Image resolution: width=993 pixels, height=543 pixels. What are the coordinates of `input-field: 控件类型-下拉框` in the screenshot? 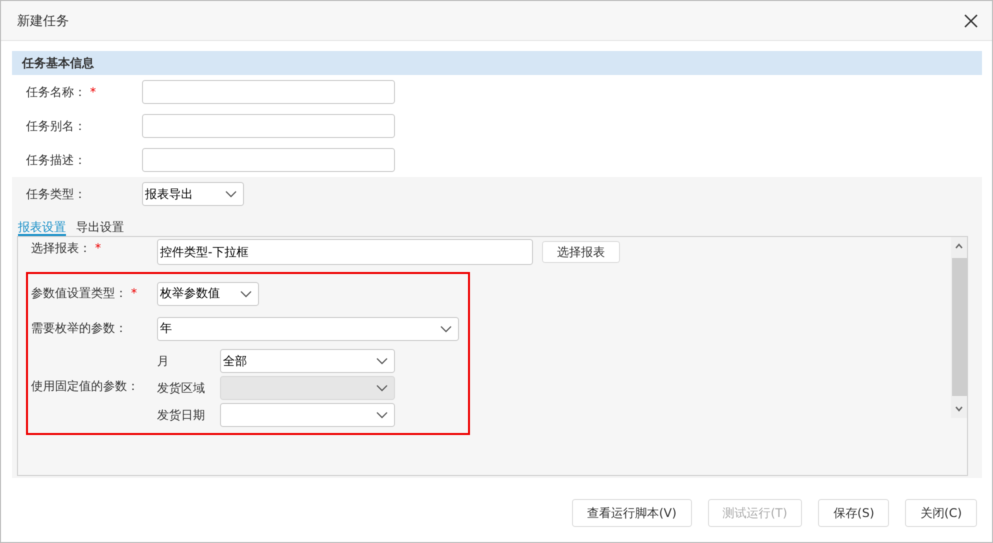 It's located at (345, 252).